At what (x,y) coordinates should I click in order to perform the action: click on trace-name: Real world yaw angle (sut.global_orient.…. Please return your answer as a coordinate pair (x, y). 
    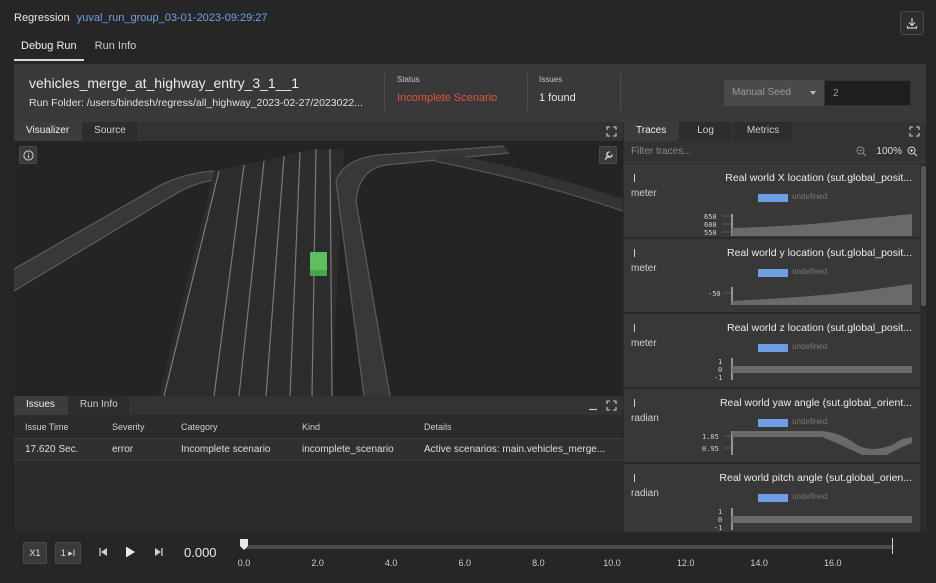
    Looking at the image, I should click on (815, 403).